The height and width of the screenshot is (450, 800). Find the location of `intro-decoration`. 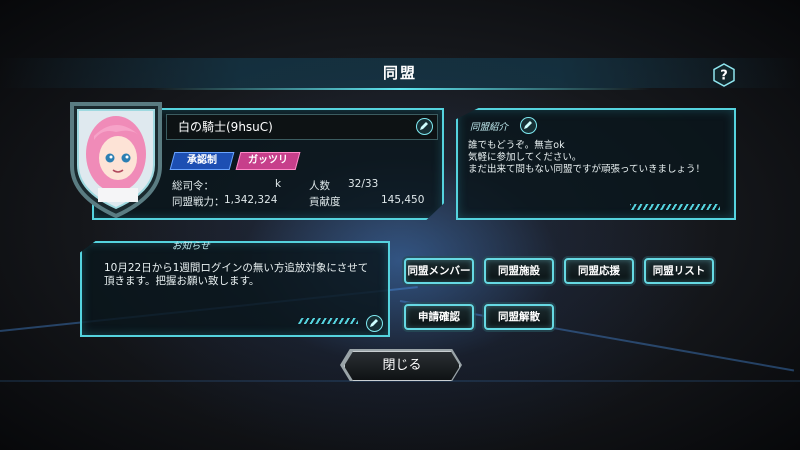

intro-decoration is located at coordinates (675, 207).